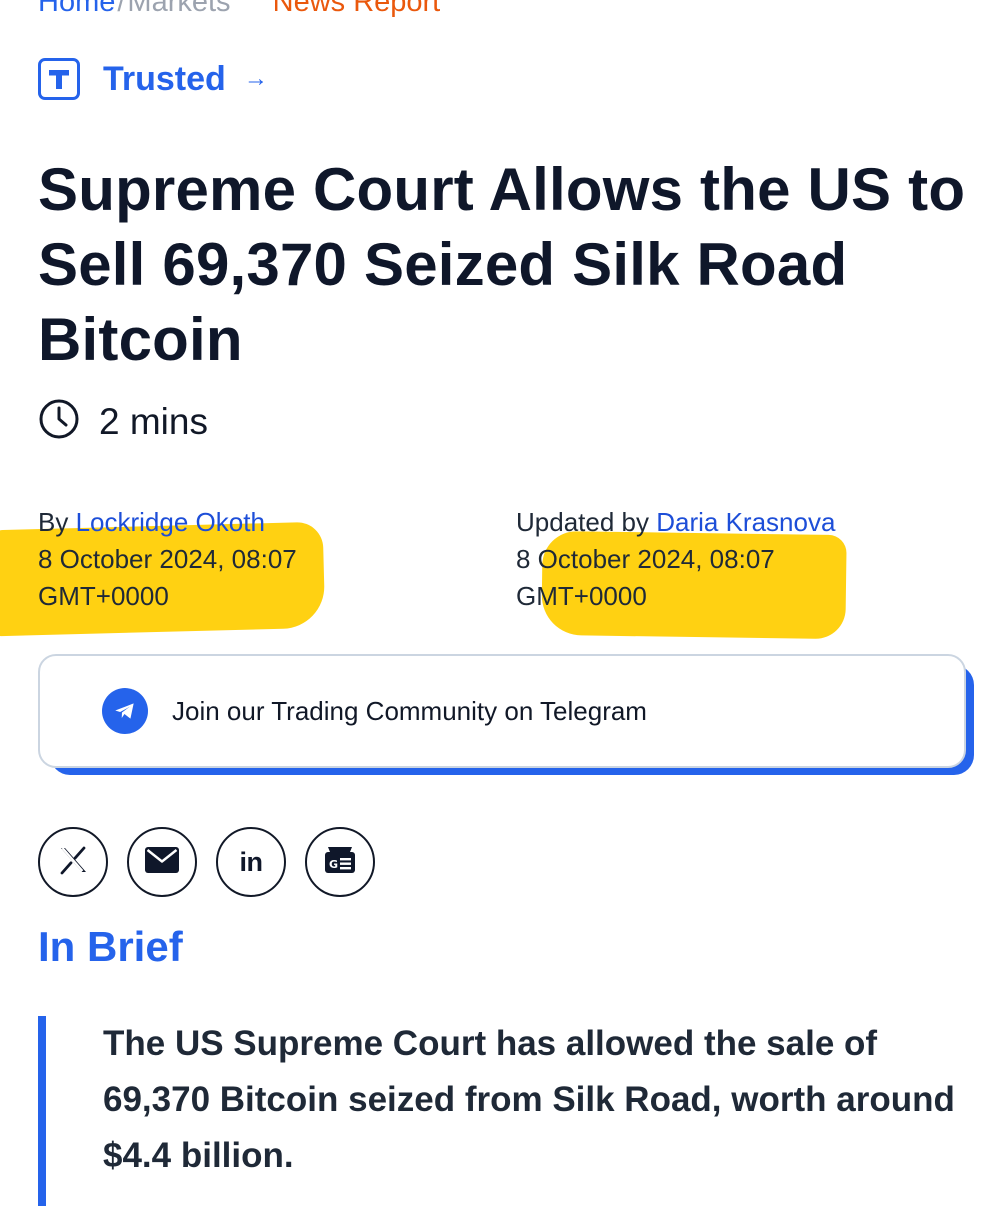 The height and width of the screenshot is (1206, 1004). What do you see at coordinates (178, 9) in the screenshot?
I see `breadcrumb-markets-link: Markets` at bounding box center [178, 9].